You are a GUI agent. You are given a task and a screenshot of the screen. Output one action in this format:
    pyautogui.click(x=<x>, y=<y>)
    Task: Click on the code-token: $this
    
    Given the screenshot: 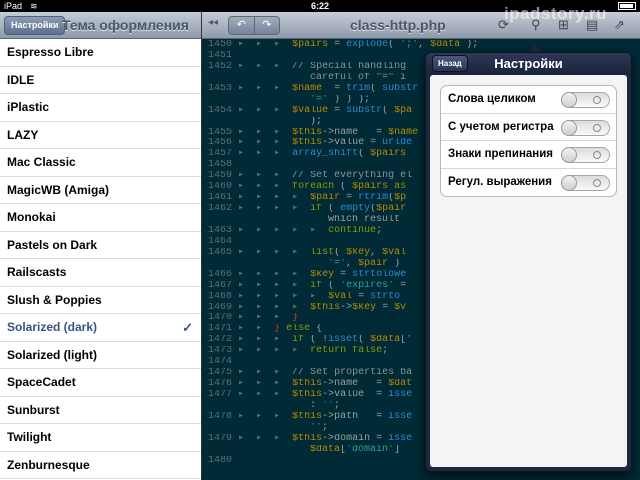 What is the action you would take?
    pyautogui.click(x=307, y=384)
    